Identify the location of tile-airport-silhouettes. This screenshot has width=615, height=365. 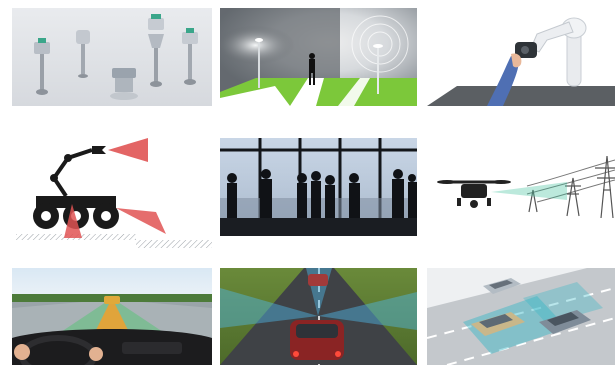
(318, 187).